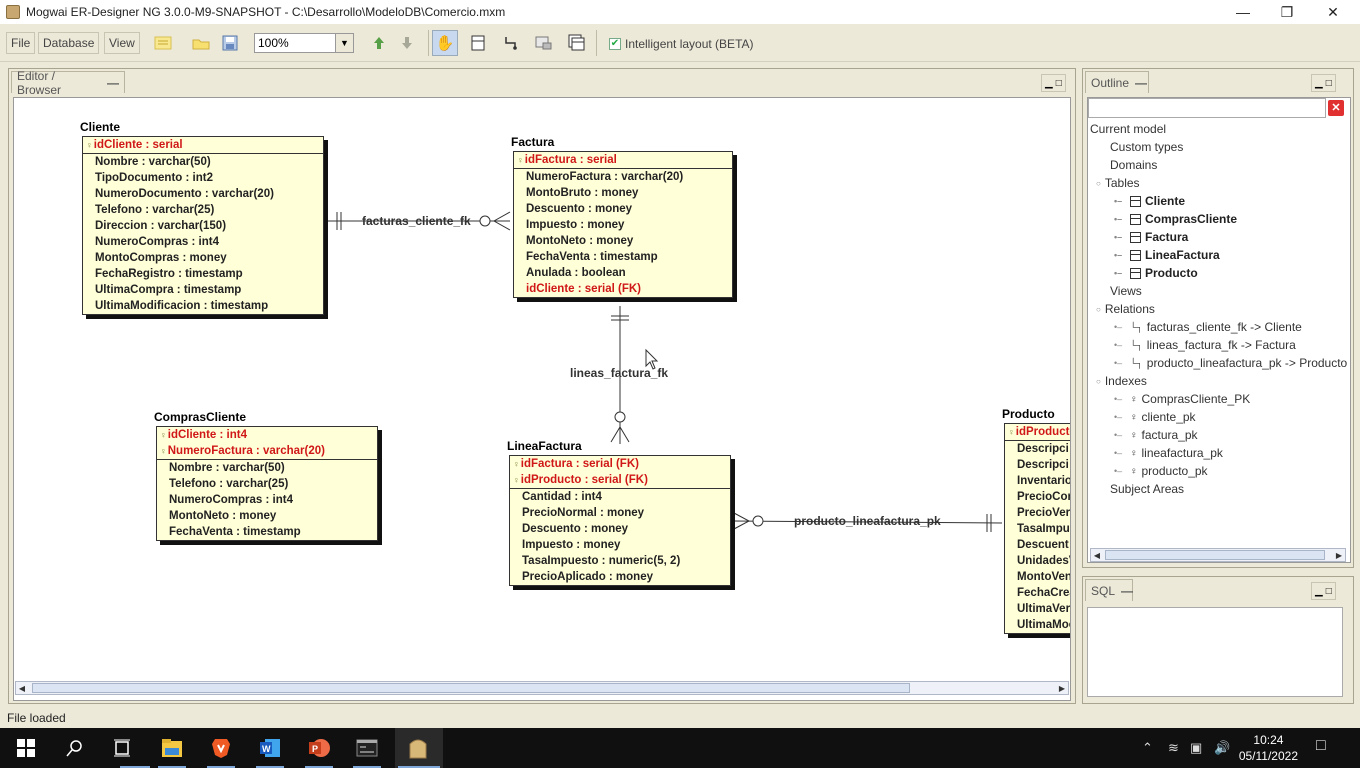 This screenshot has width=1360, height=768. Describe the element at coordinates (203, 290) in the screenshot. I see `column-row: UltimaCompra : timestamp` at that location.